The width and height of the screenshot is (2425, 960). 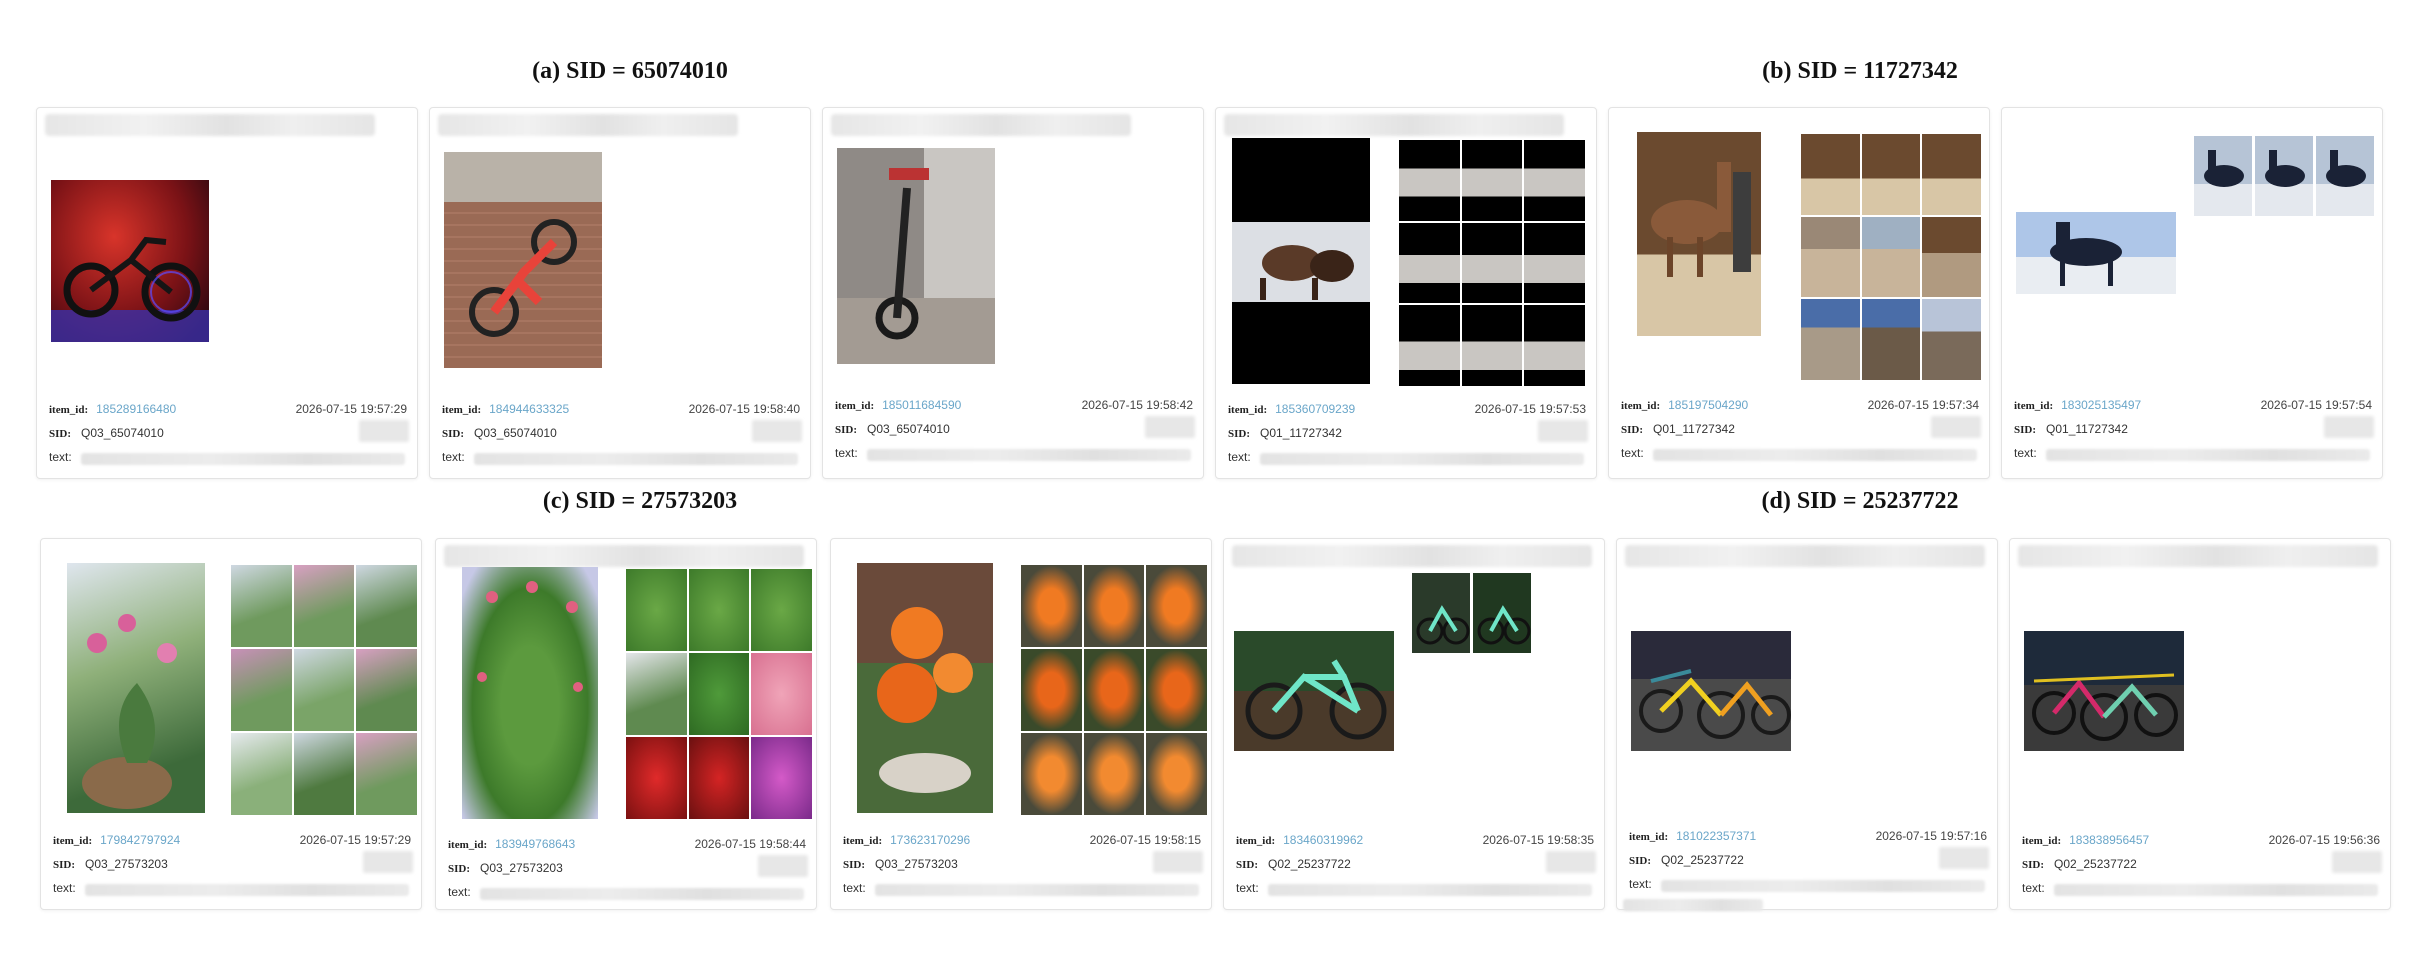 What do you see at coordinates (2101, 405) in the screenshot?
I see `item-id-link: 183025135497` at bounding box center [2101, 405].